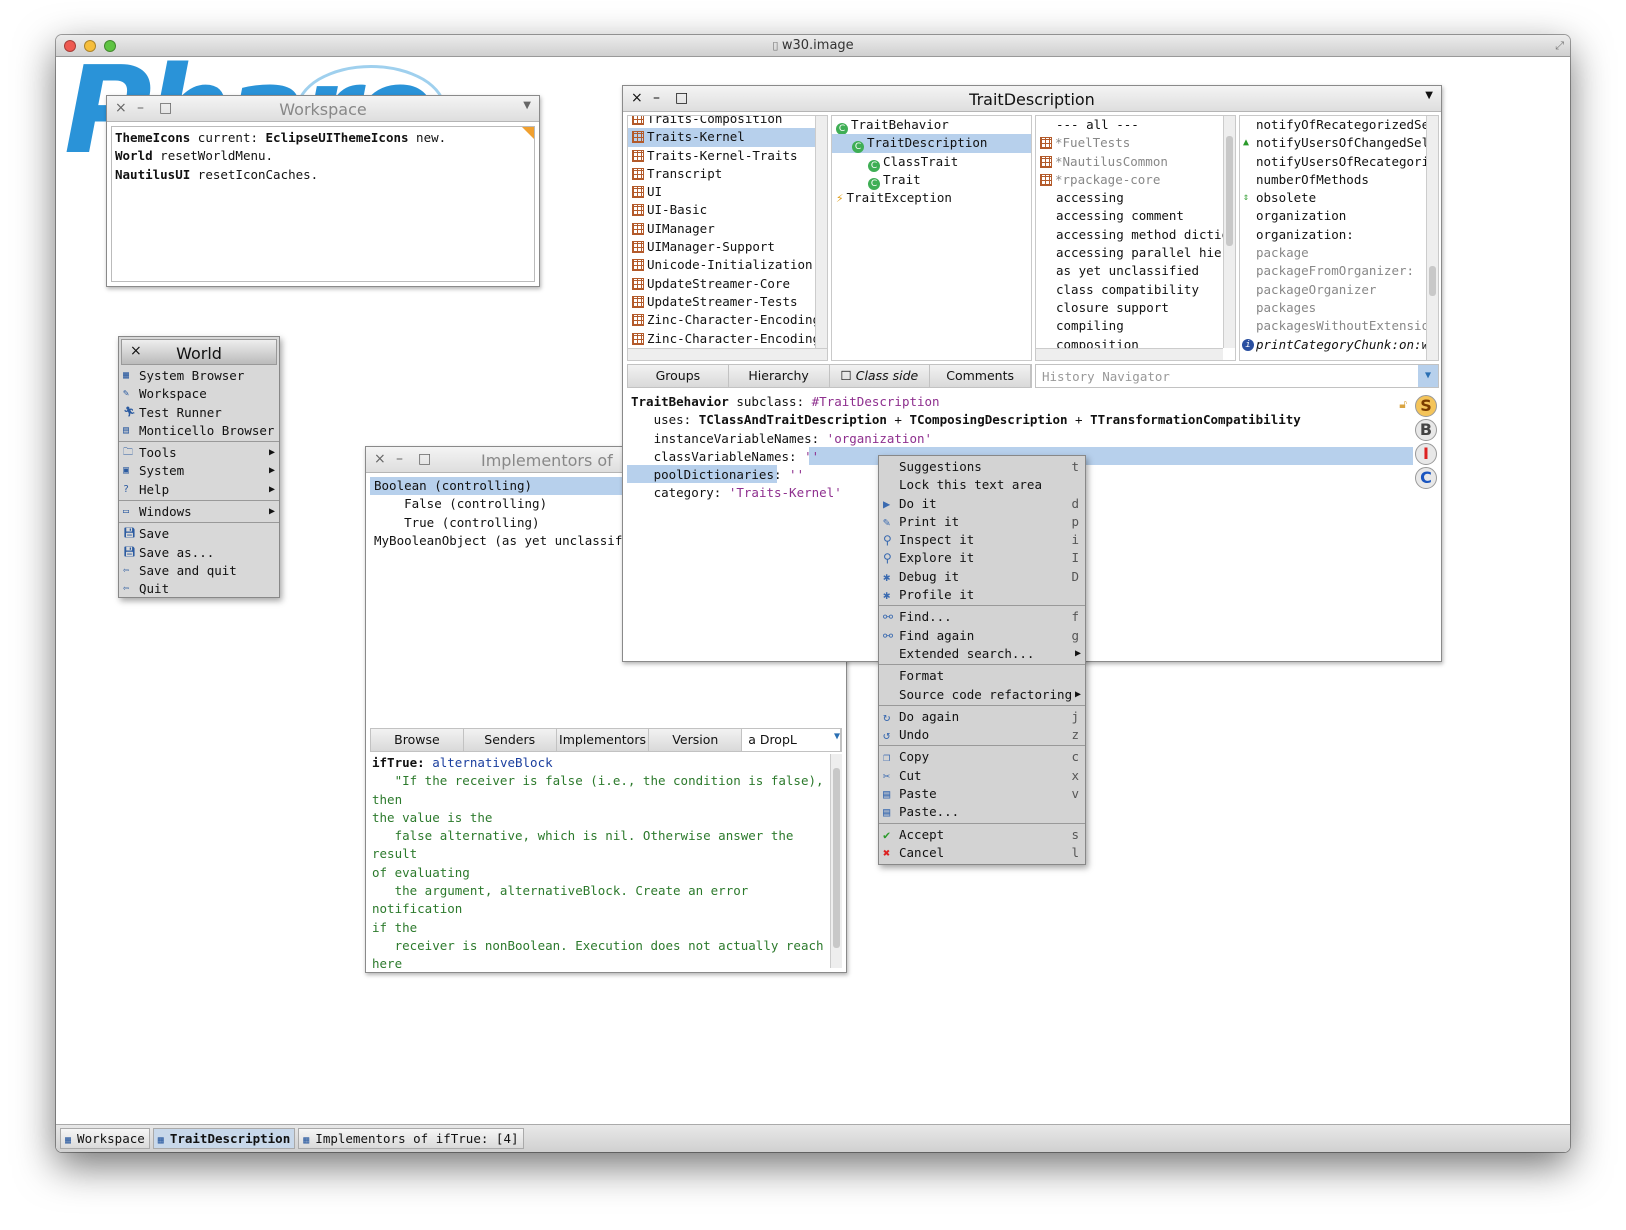  Describe the element at coordinates (199, 534) in the screenshot. I see `world-menu-item: 💾︎ Save` at that location.